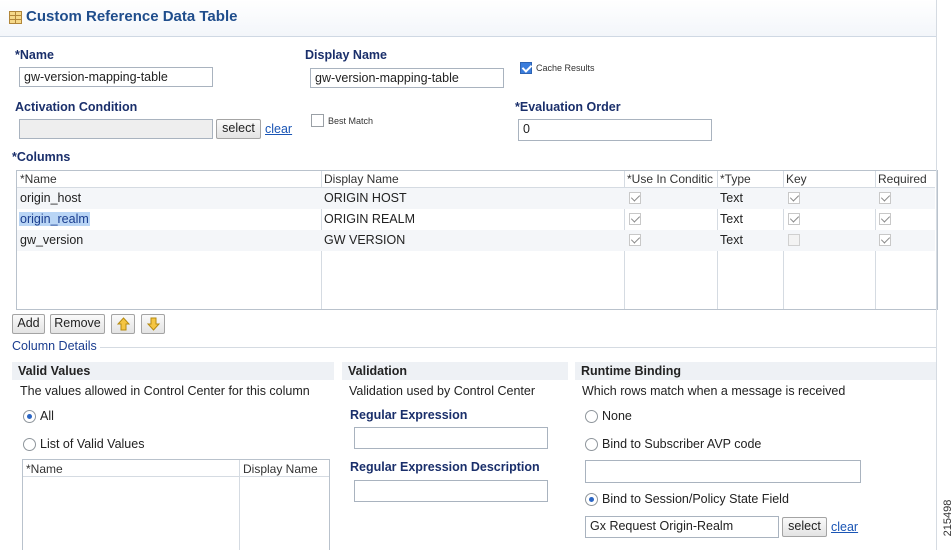 The width and height of the screenshot is (952, 550). Describe the element at coordinates (116, 77) in the screenshot. I see `name-input: gw-version-mapping-table` at that location.